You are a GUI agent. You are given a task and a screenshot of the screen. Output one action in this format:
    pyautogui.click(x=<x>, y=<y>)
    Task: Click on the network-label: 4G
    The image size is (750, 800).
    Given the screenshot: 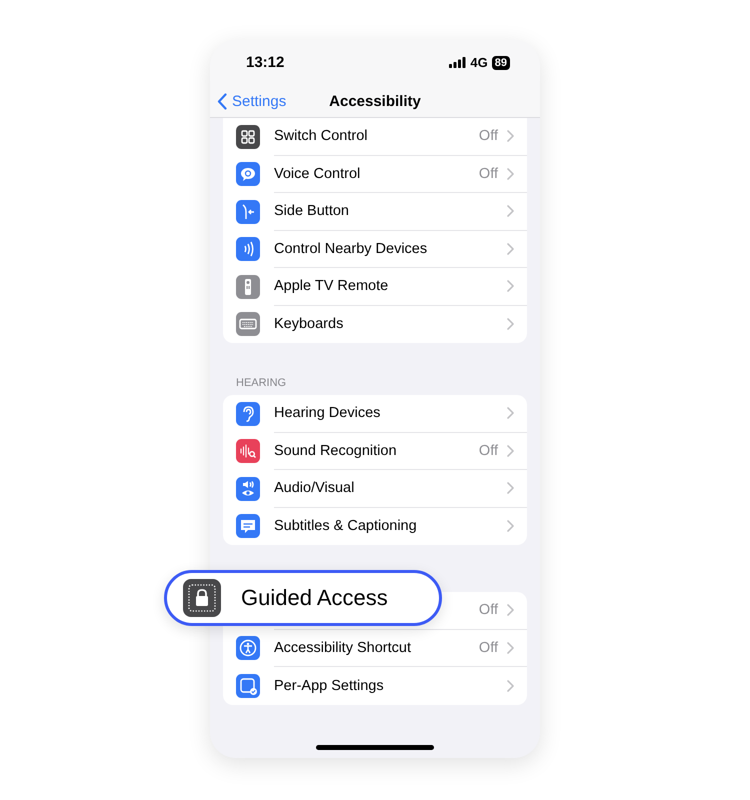 What is the action you would take?
    pyautogui.click(x=479, y=62)
    